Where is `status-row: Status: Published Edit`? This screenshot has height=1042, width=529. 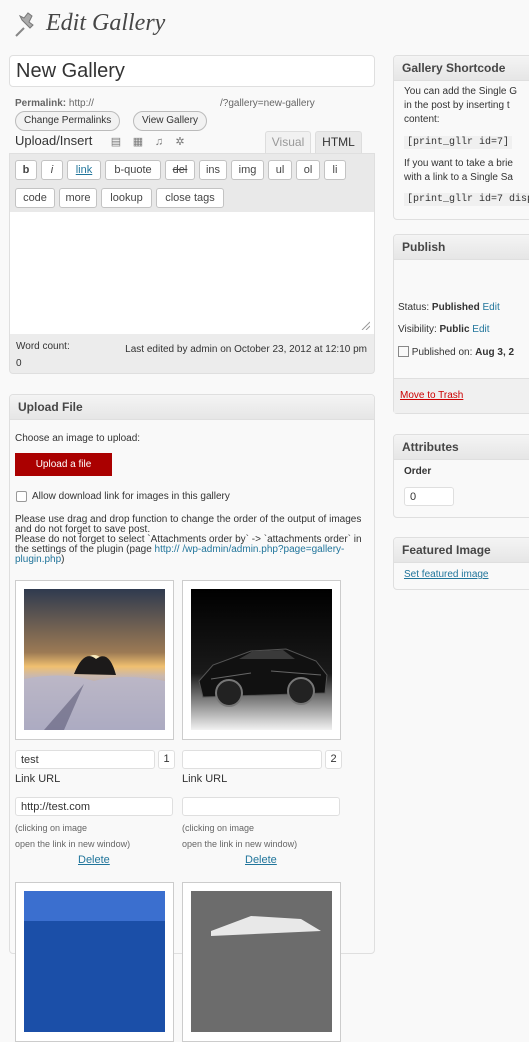
status-row: Status: Published Edit is located at coordinates (449, 307).